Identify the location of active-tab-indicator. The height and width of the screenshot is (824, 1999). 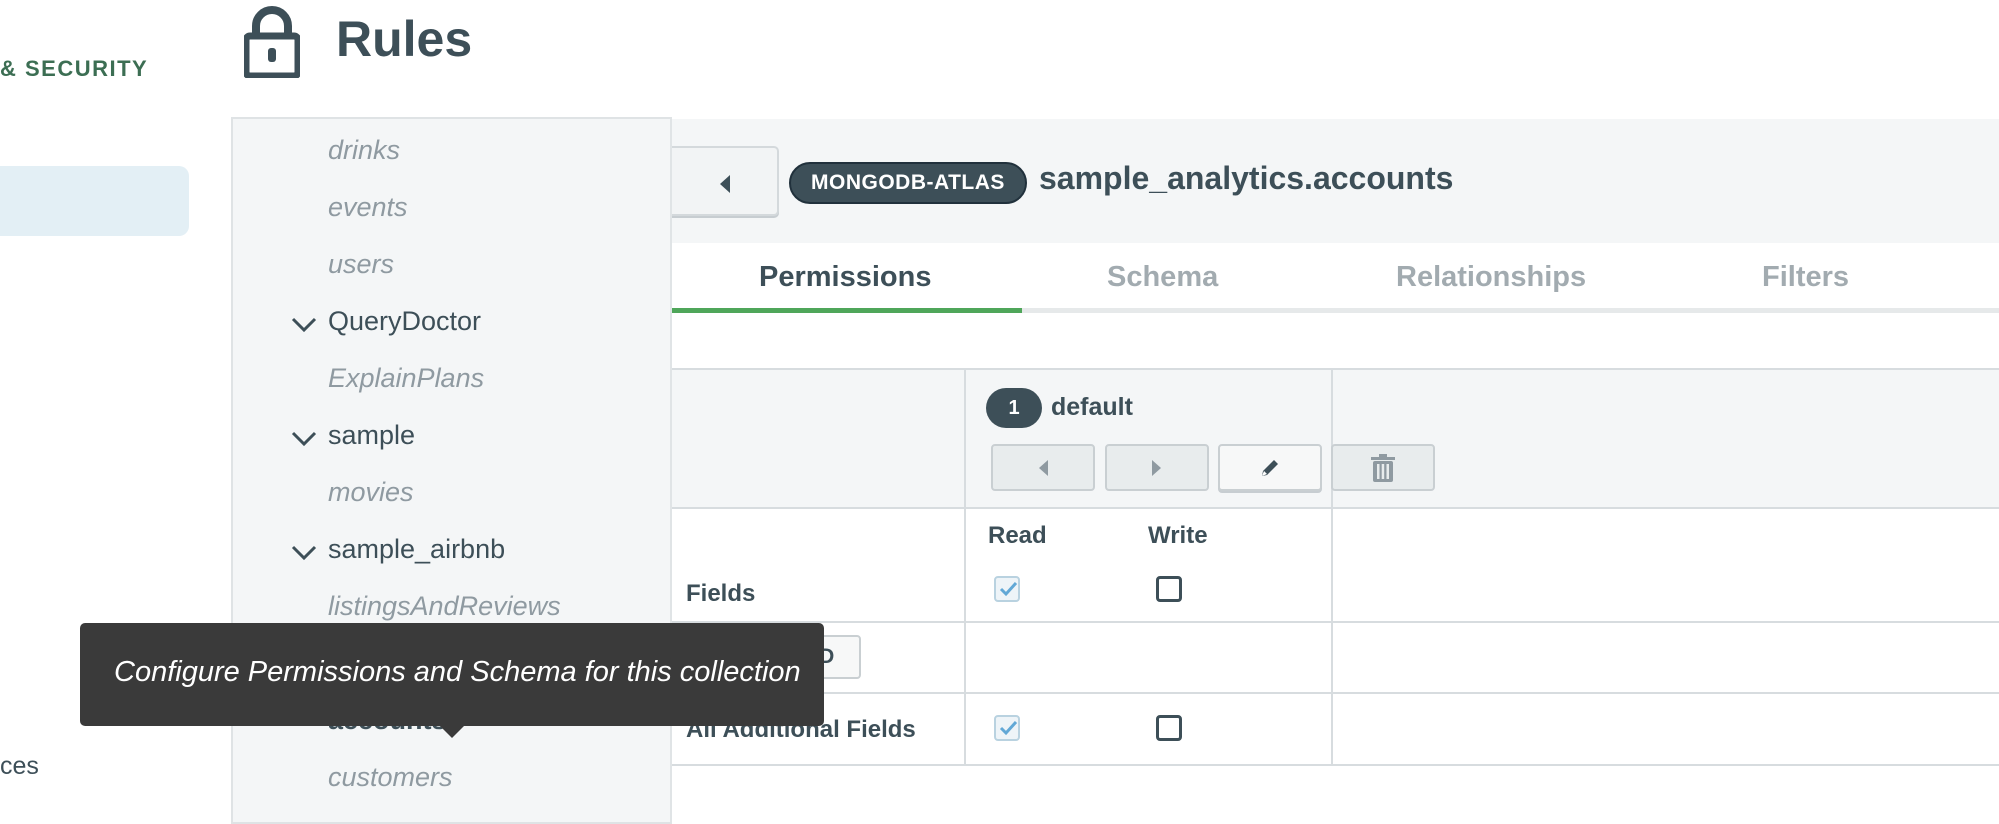
(847, 310).